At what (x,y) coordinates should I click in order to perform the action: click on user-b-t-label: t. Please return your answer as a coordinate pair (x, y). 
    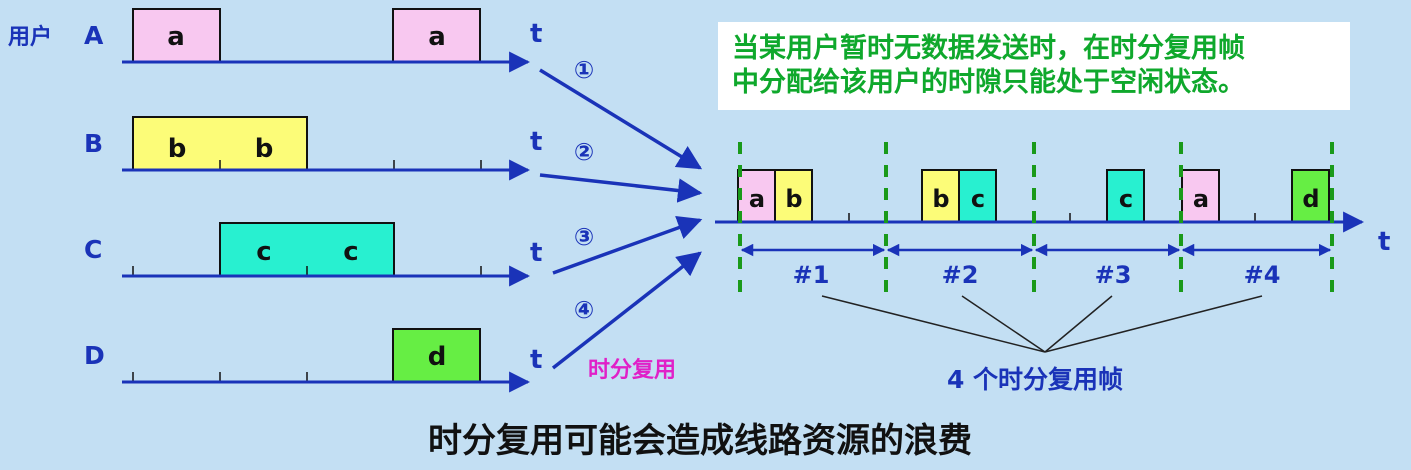
    Looking at the image, I should click on (536, 142).